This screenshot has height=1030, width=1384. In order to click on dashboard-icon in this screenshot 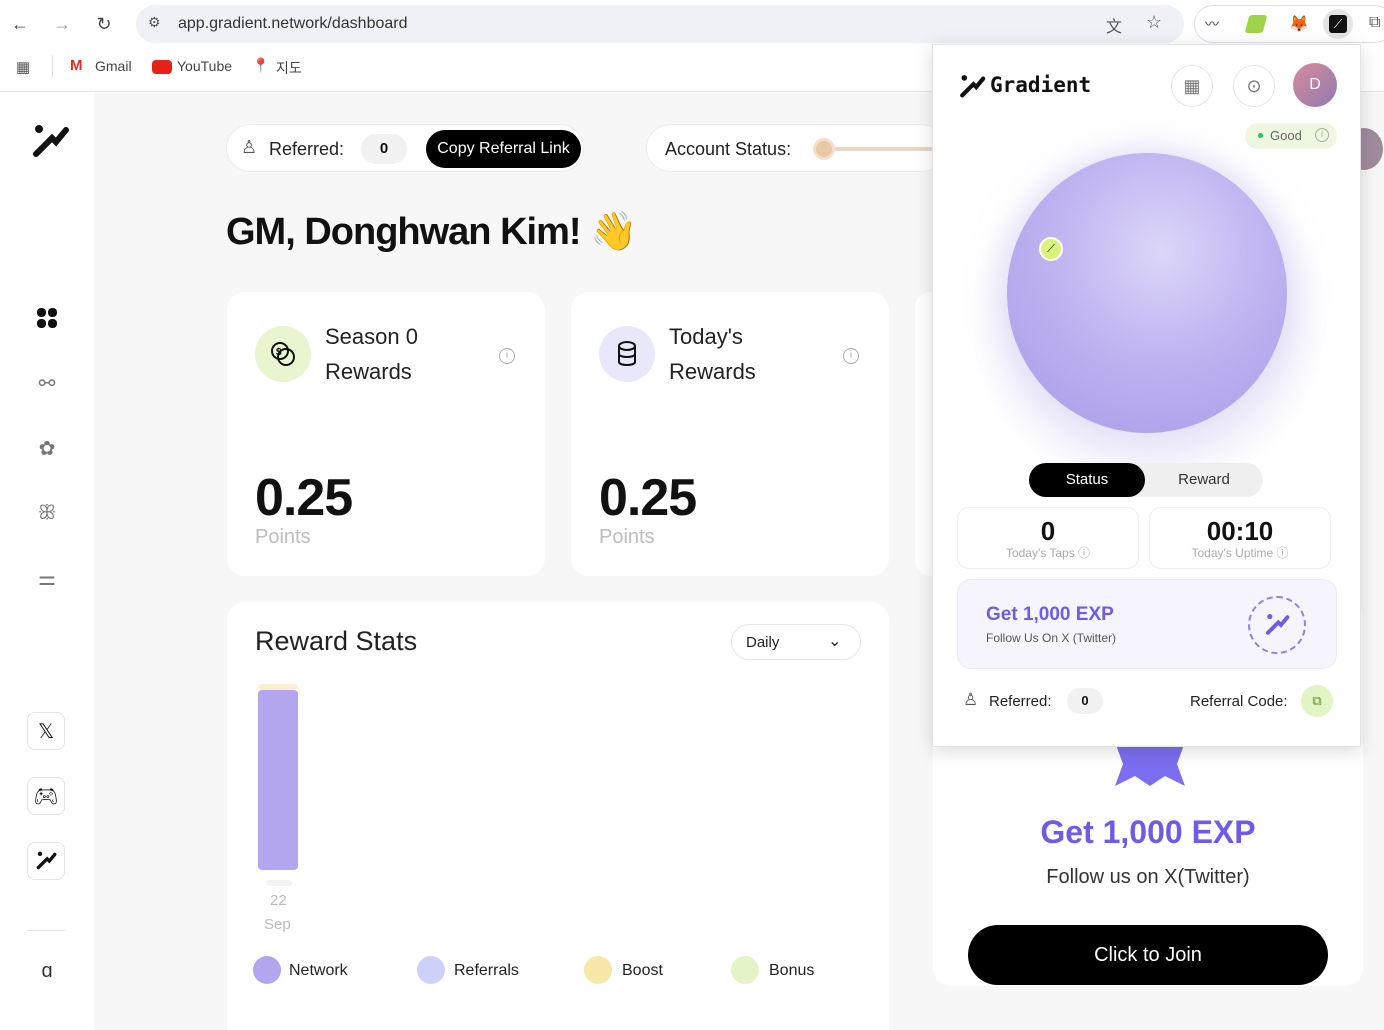, I will do `click(47, 318)`.